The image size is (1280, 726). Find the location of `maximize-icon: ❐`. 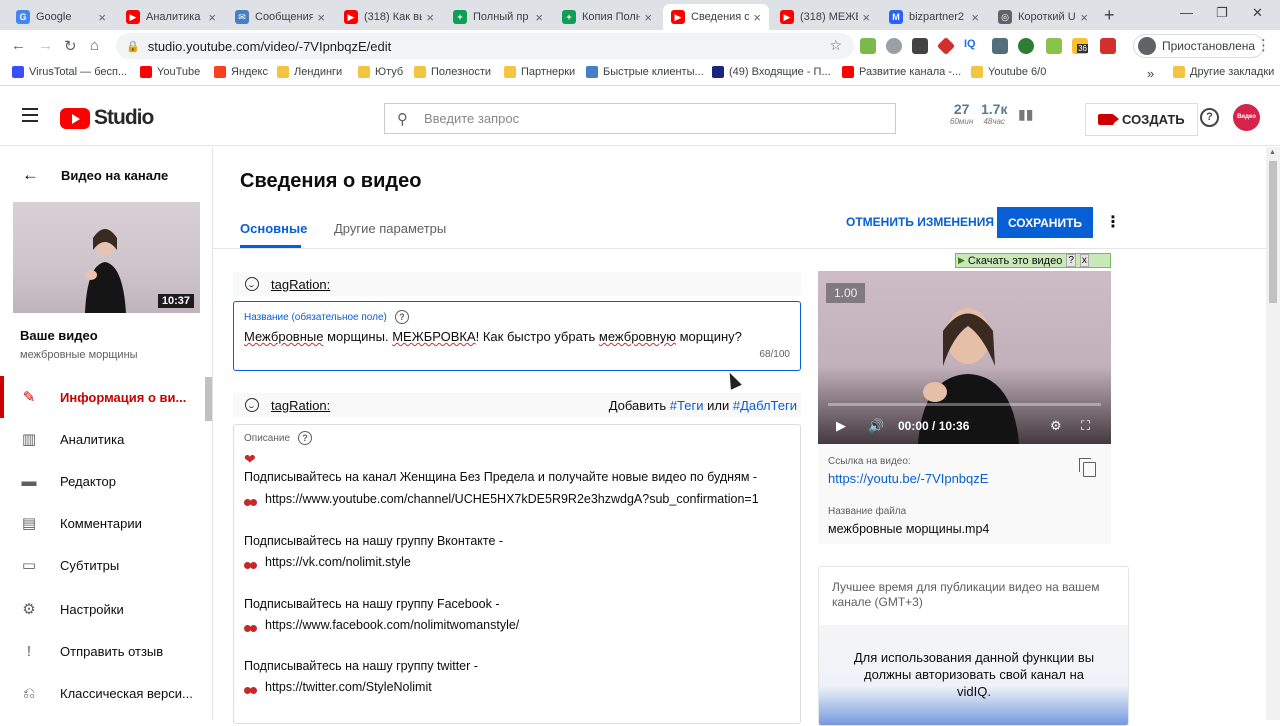

maximize-icon: ❐ is located at coordinates (1222, 13).